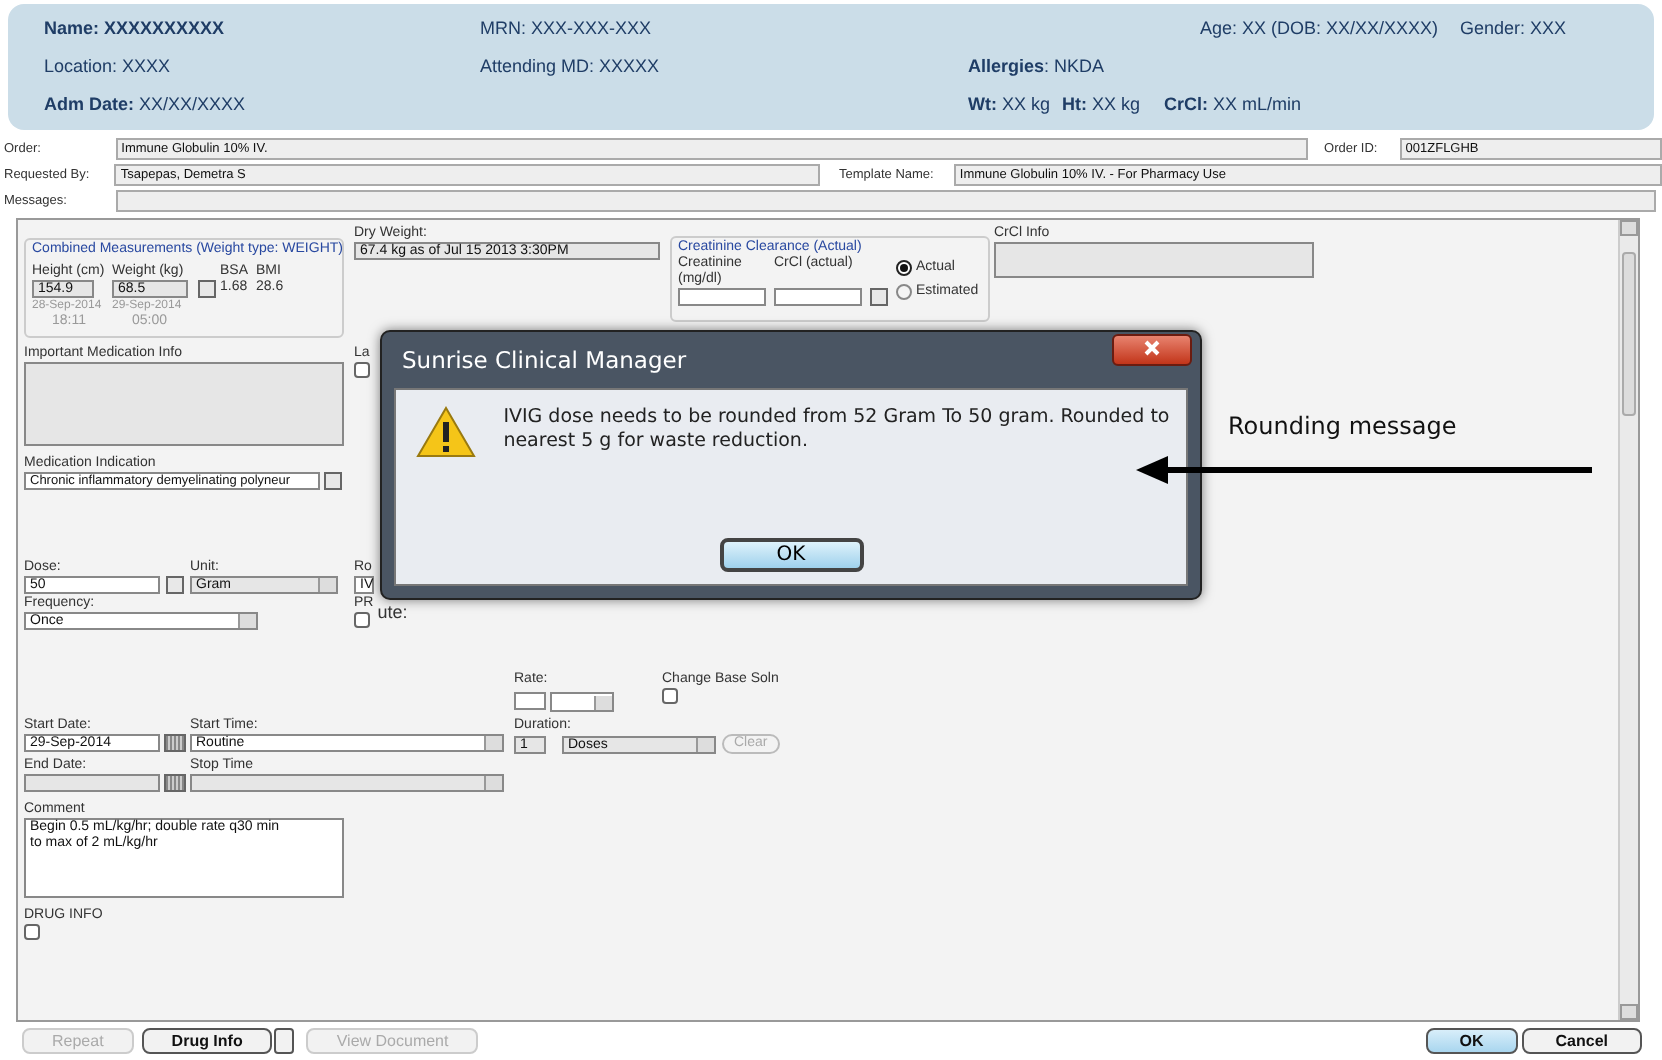  Describe the element at coordinates (207, 1041) in the screenshot. I see `footer-button: Drug Info` at that location.